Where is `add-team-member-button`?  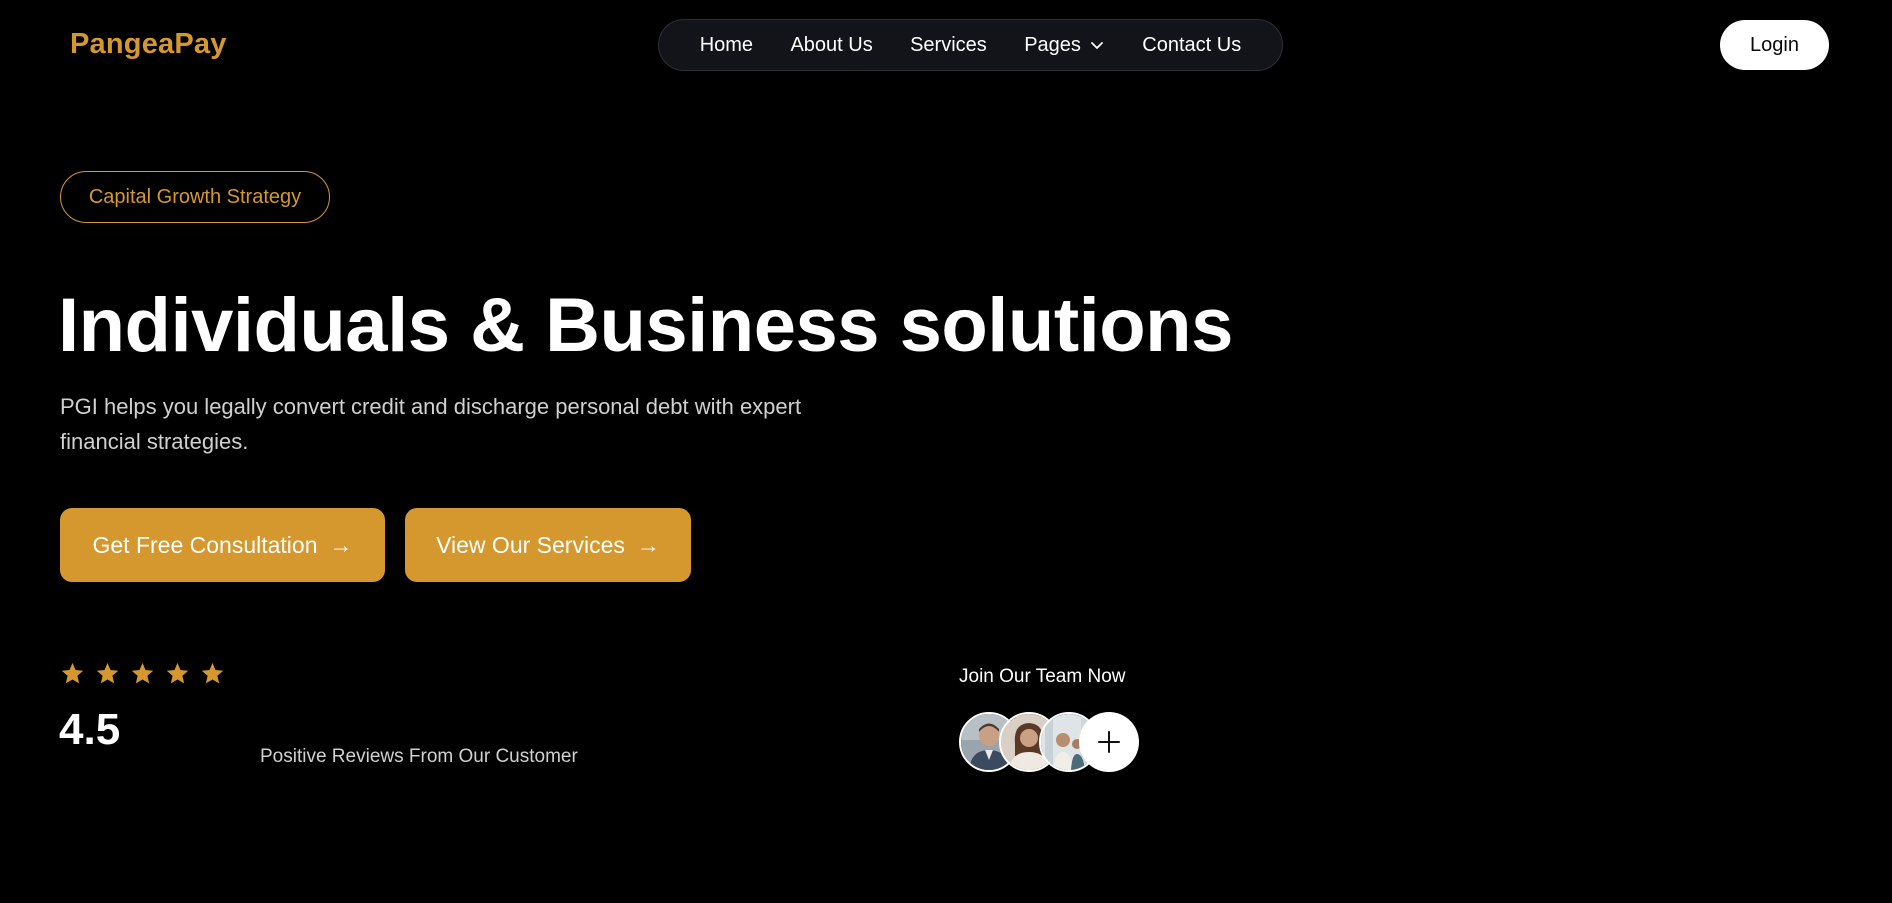 add-team-member-button is located at coordinates (1109, 742).